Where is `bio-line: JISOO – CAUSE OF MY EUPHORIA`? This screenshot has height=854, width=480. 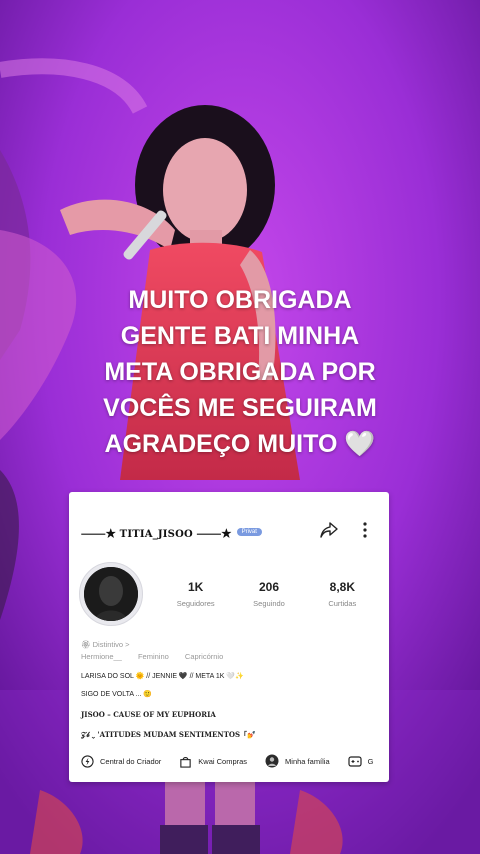 bio-line: JISOO – CAUSE OF MY EUPHORIA is located at coordinates (148, 714).